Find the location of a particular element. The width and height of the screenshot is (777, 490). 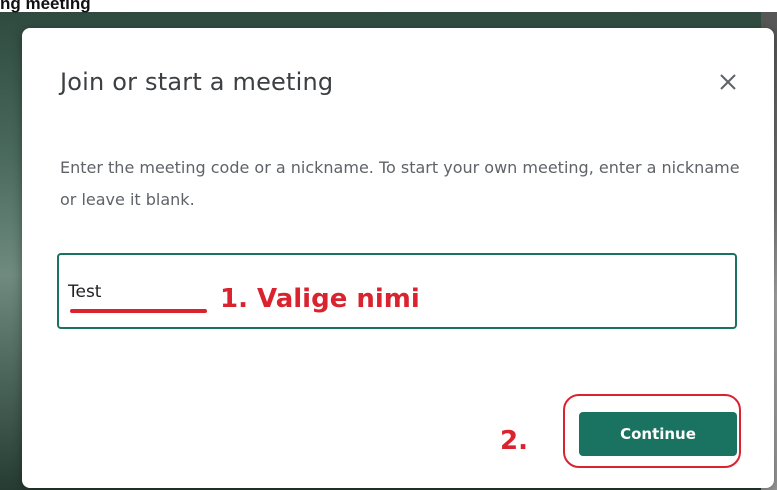

dialog-title: Join or start a meeting is located at coordinates (197, 82).